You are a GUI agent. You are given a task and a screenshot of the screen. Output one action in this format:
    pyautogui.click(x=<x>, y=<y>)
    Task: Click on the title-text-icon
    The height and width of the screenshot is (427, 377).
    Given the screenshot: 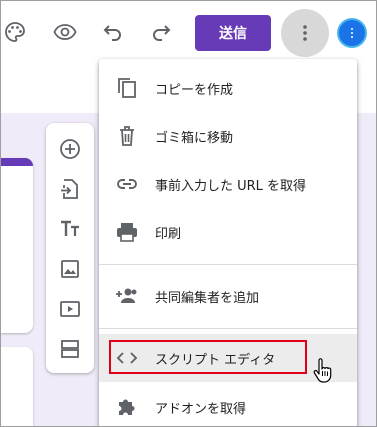 What is the action you would take?
    pyautogui.click(x=70, y=229)
    